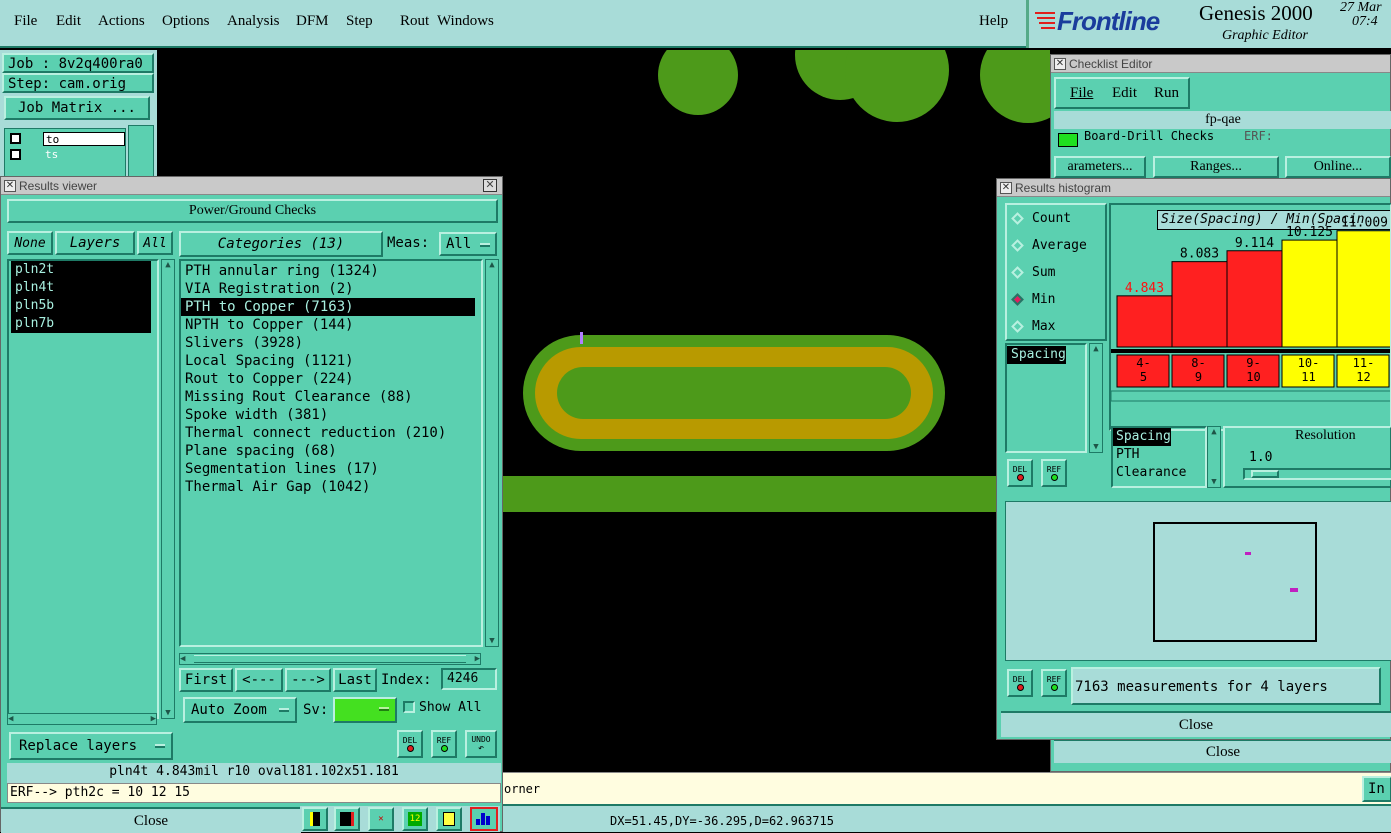  I want to click on category-list-item: PTH annular ring (1324), so click(328, 271).